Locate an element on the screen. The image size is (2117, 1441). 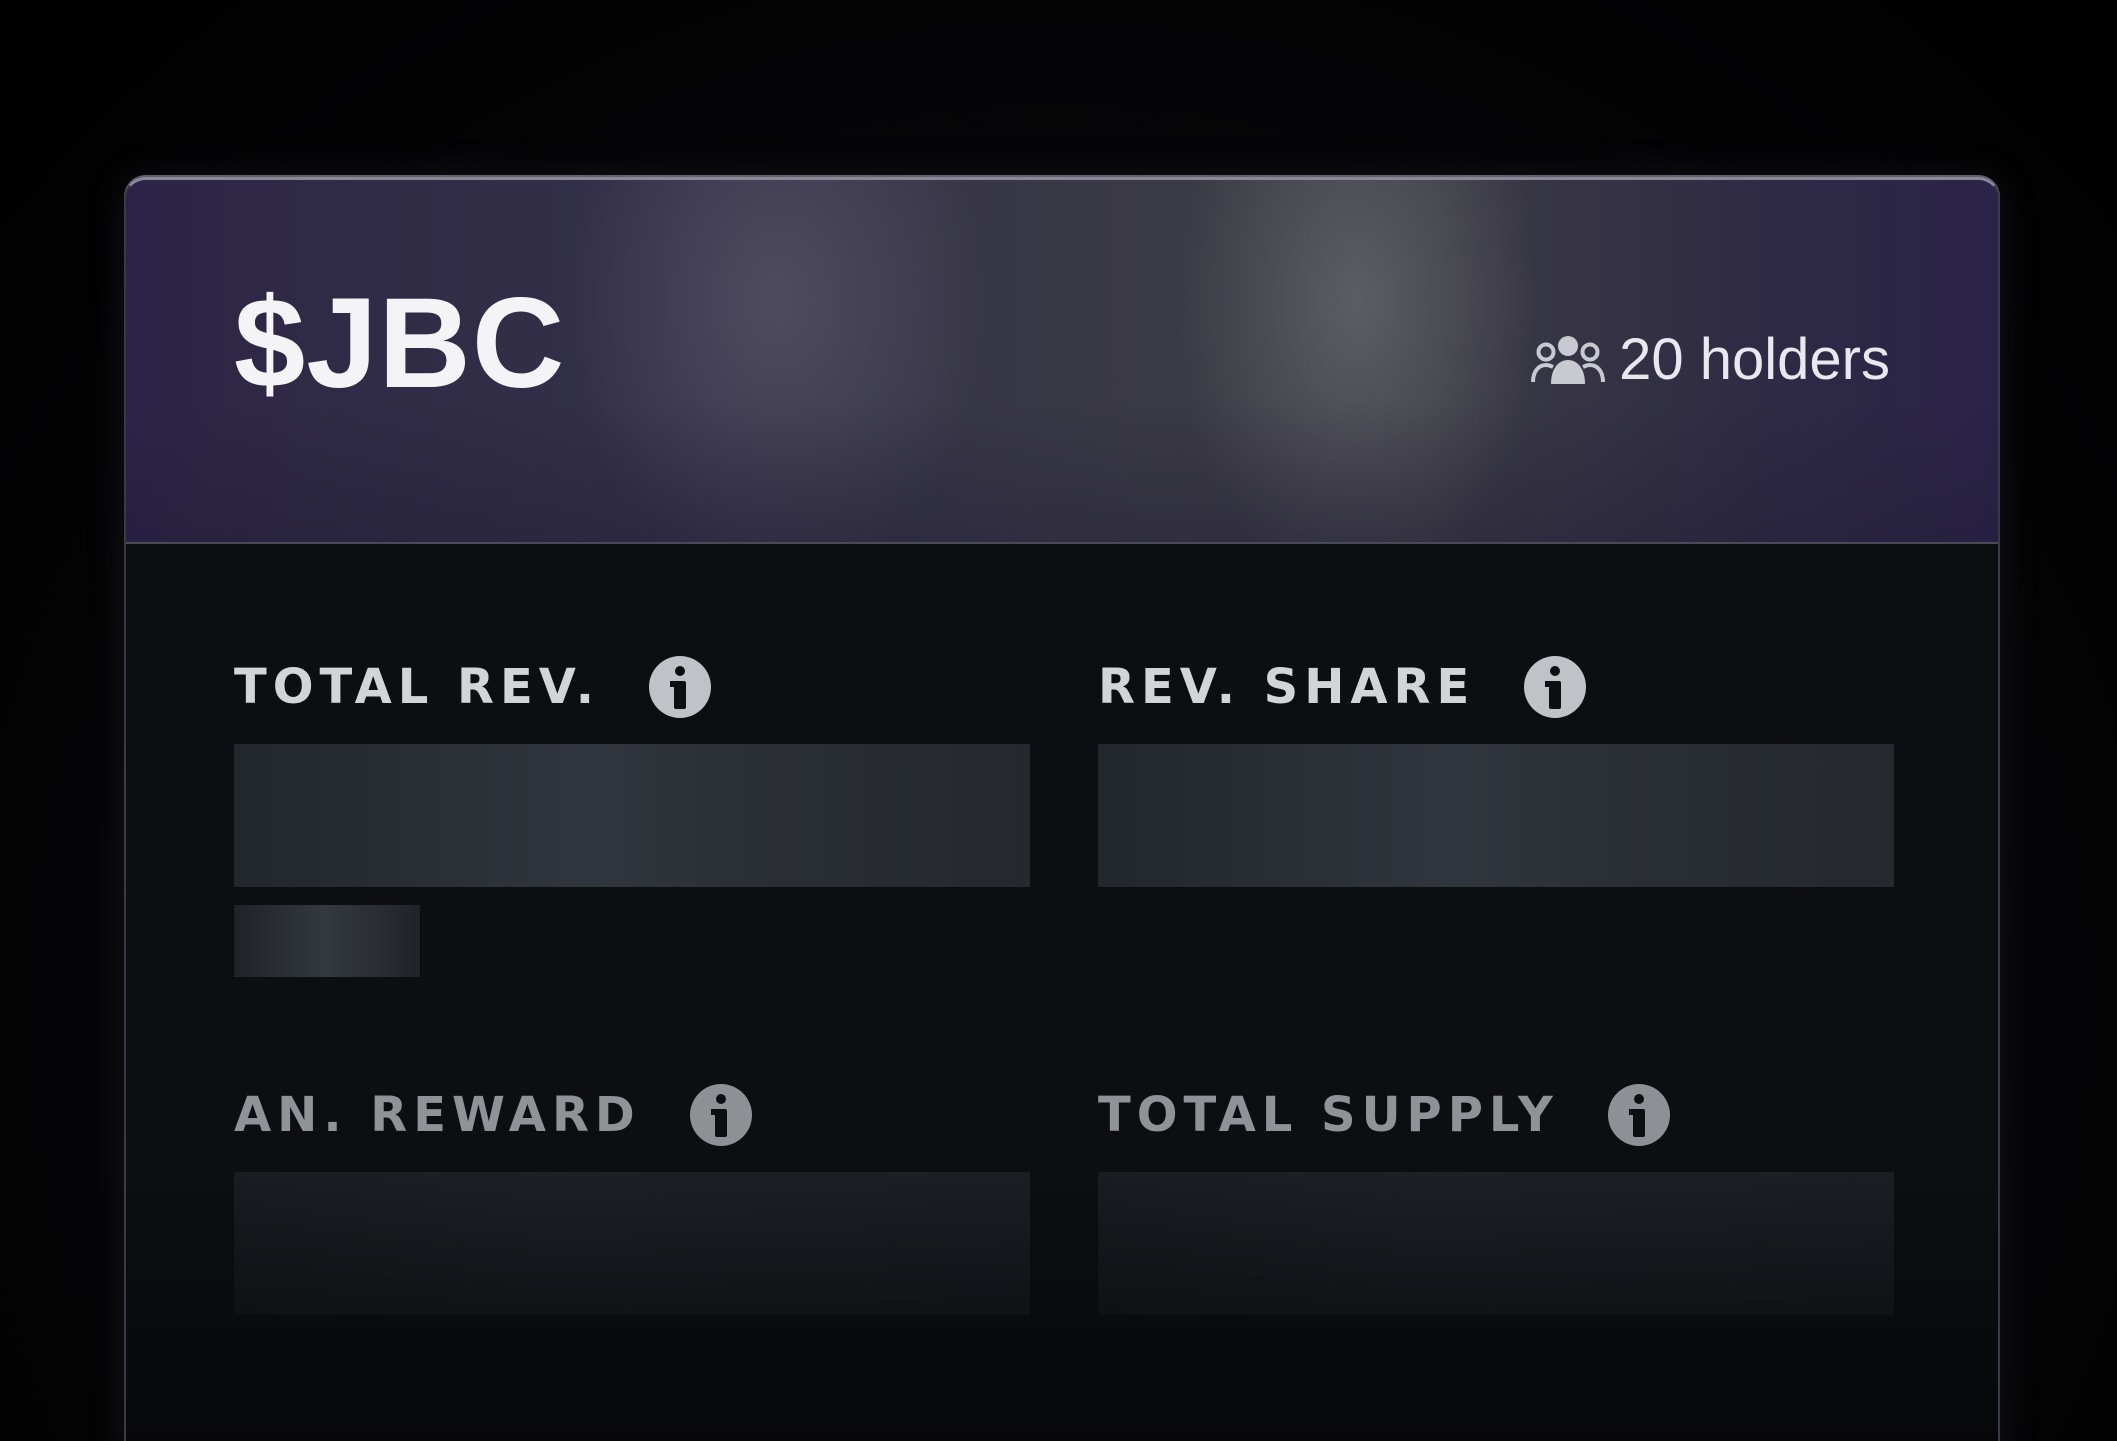
stat-total-supply: TOTAL SUPPLY is located at coordinates (1496, 1197).